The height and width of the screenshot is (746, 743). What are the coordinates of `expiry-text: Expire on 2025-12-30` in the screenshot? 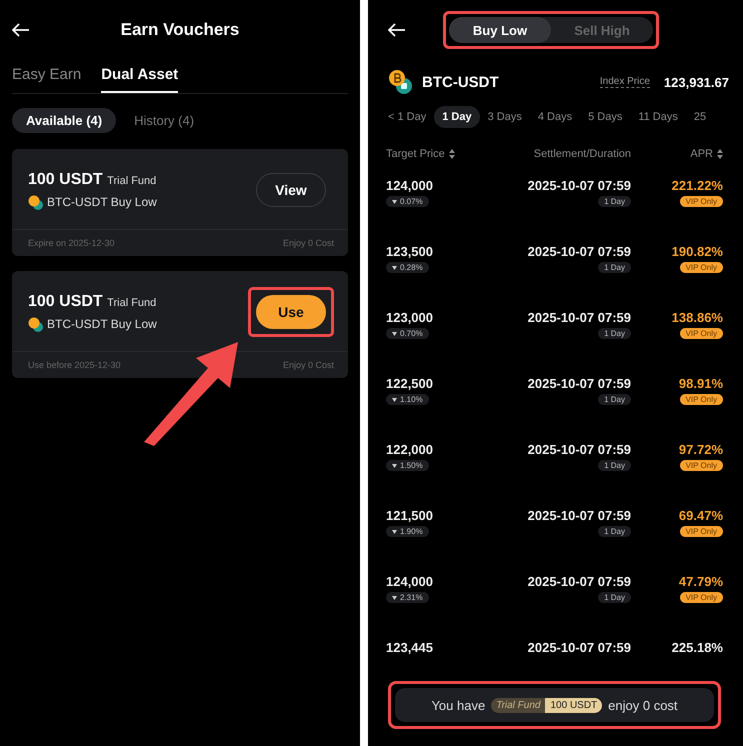 It's located at (71, 243).